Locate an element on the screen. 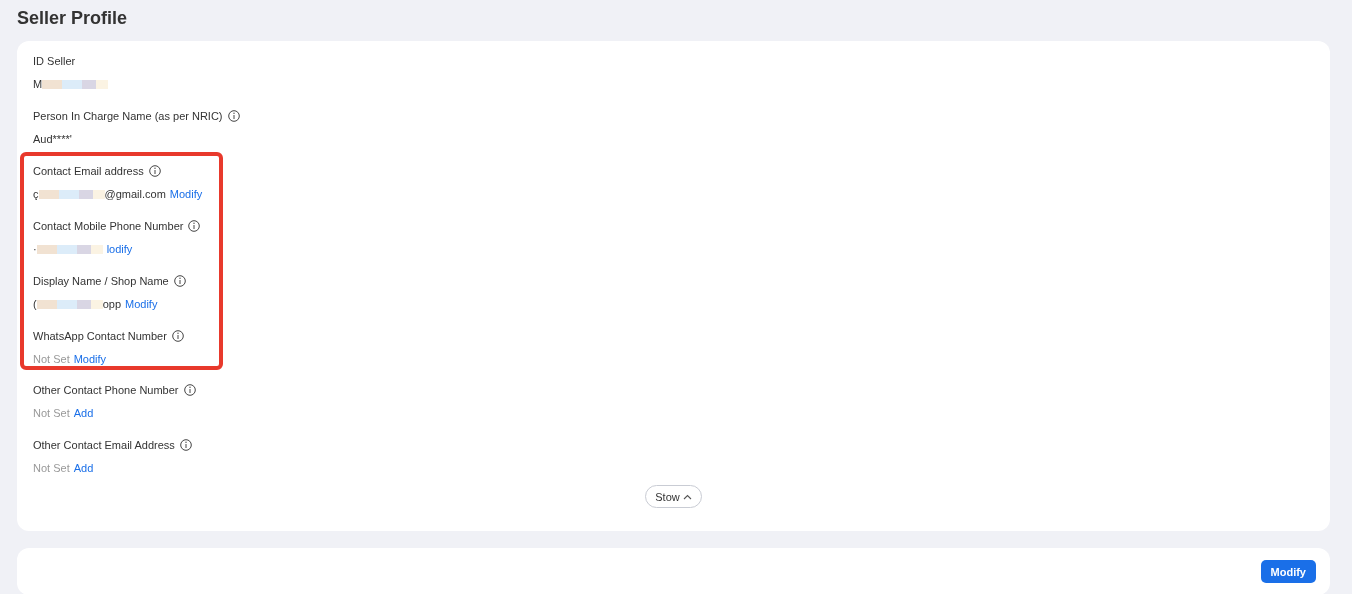 The image size is (1352, 594). field-label: Contact Email address is located at coordinates (88, 171).